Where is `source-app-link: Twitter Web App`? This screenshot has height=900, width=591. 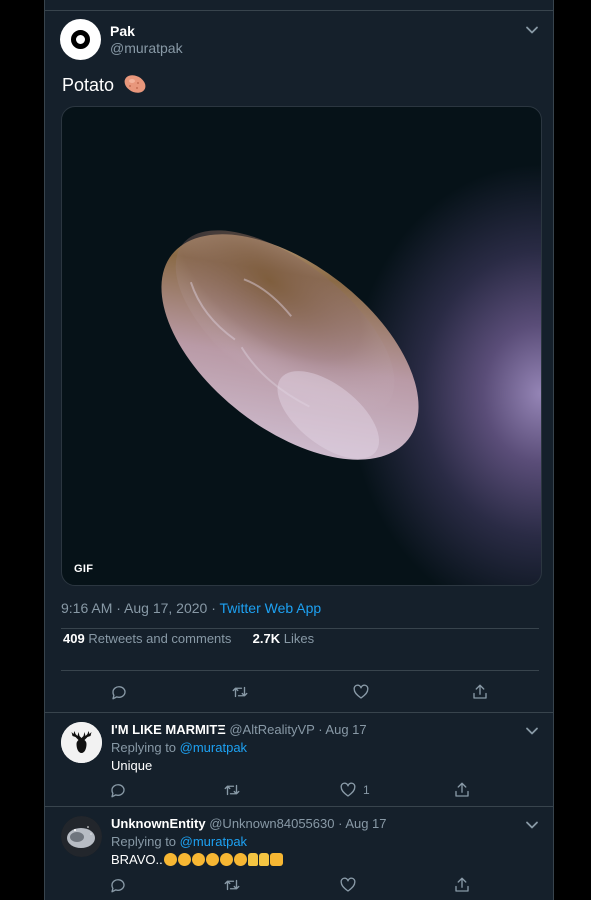 source-app-link: Twitter Web App is located at coordinates (271, 608).